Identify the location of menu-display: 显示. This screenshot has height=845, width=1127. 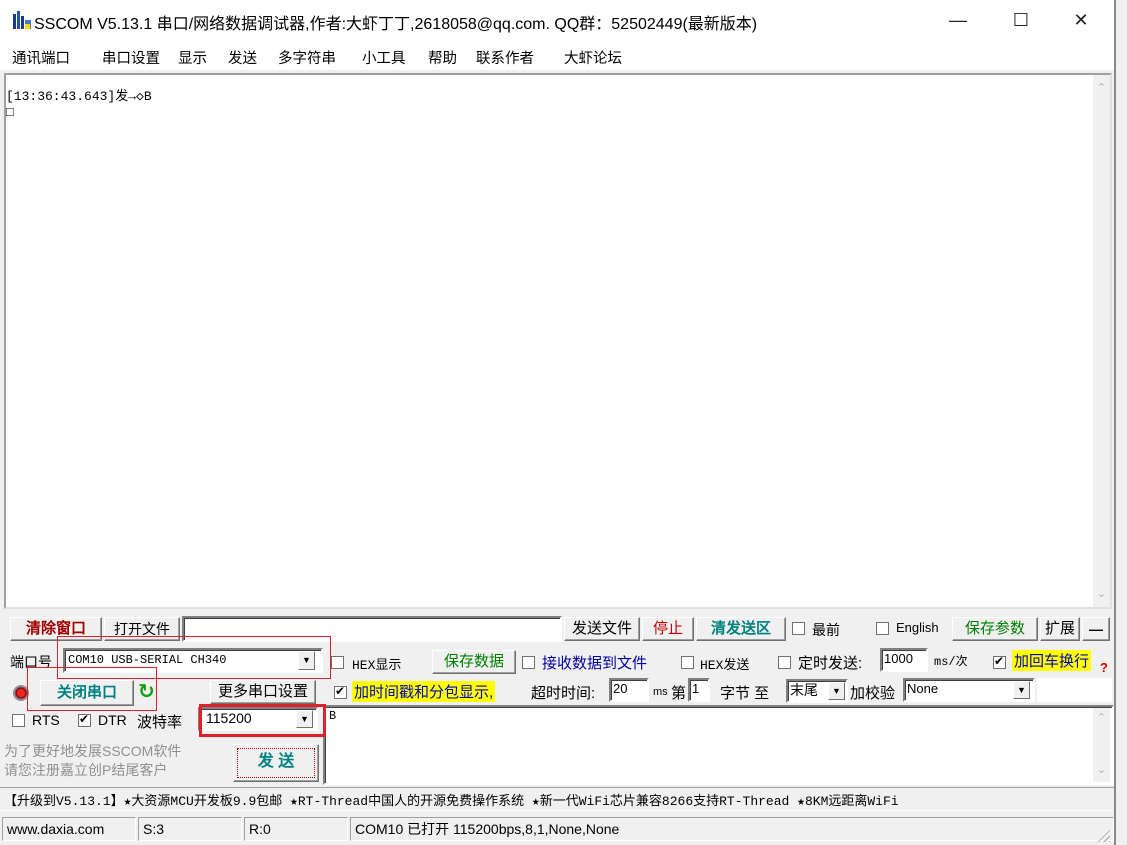
(192, 57).